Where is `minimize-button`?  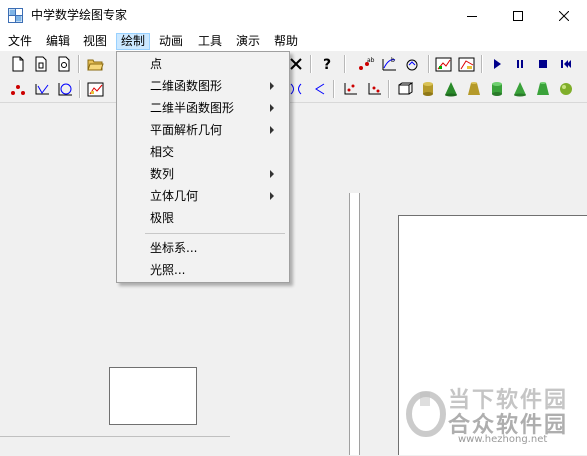 minimize-button is located at coordinates (472, 15).